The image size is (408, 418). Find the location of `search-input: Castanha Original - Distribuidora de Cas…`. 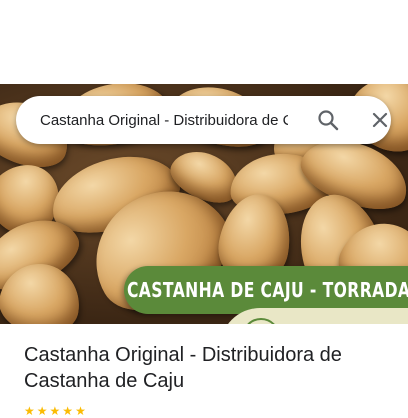

search-input: Castanha Original - Distribuidora de Cas… is located at coordinates (164, 120).